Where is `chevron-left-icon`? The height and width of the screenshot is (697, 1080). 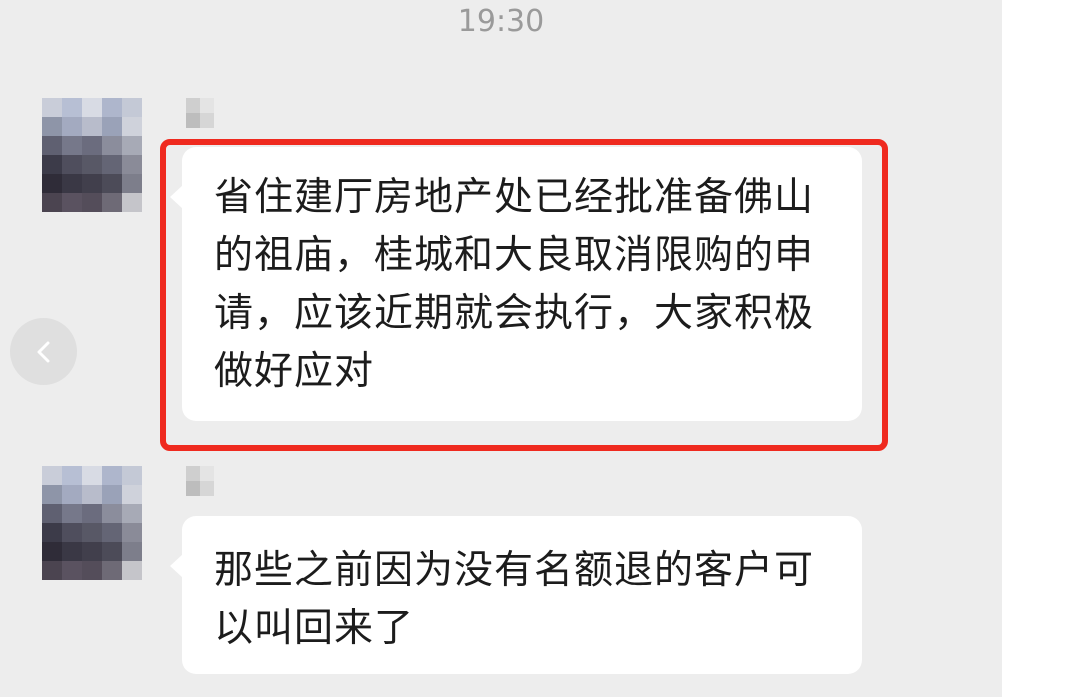 chevron-left-icon is located at coordinates (43, 351).